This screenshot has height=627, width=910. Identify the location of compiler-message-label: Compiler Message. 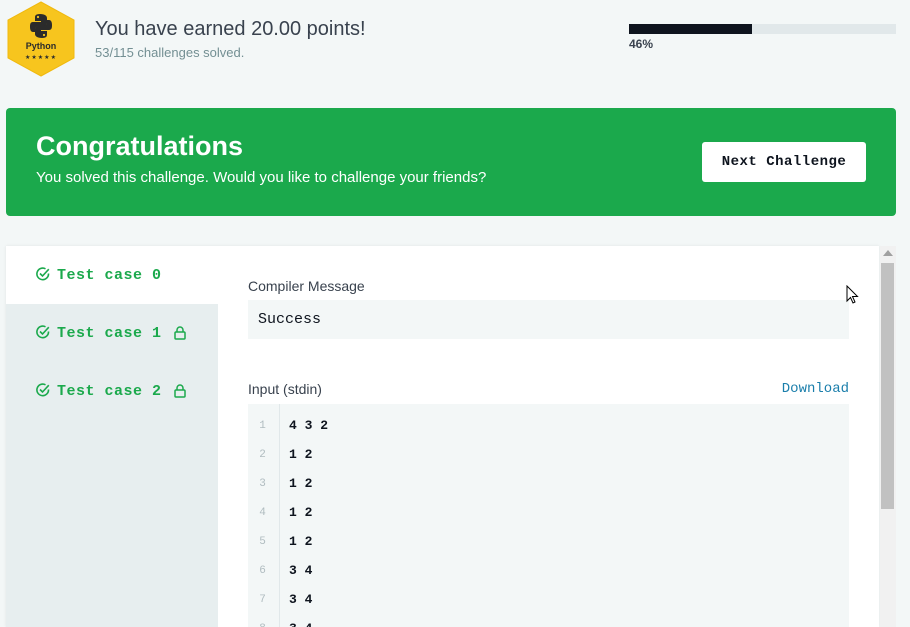
(306, 286).